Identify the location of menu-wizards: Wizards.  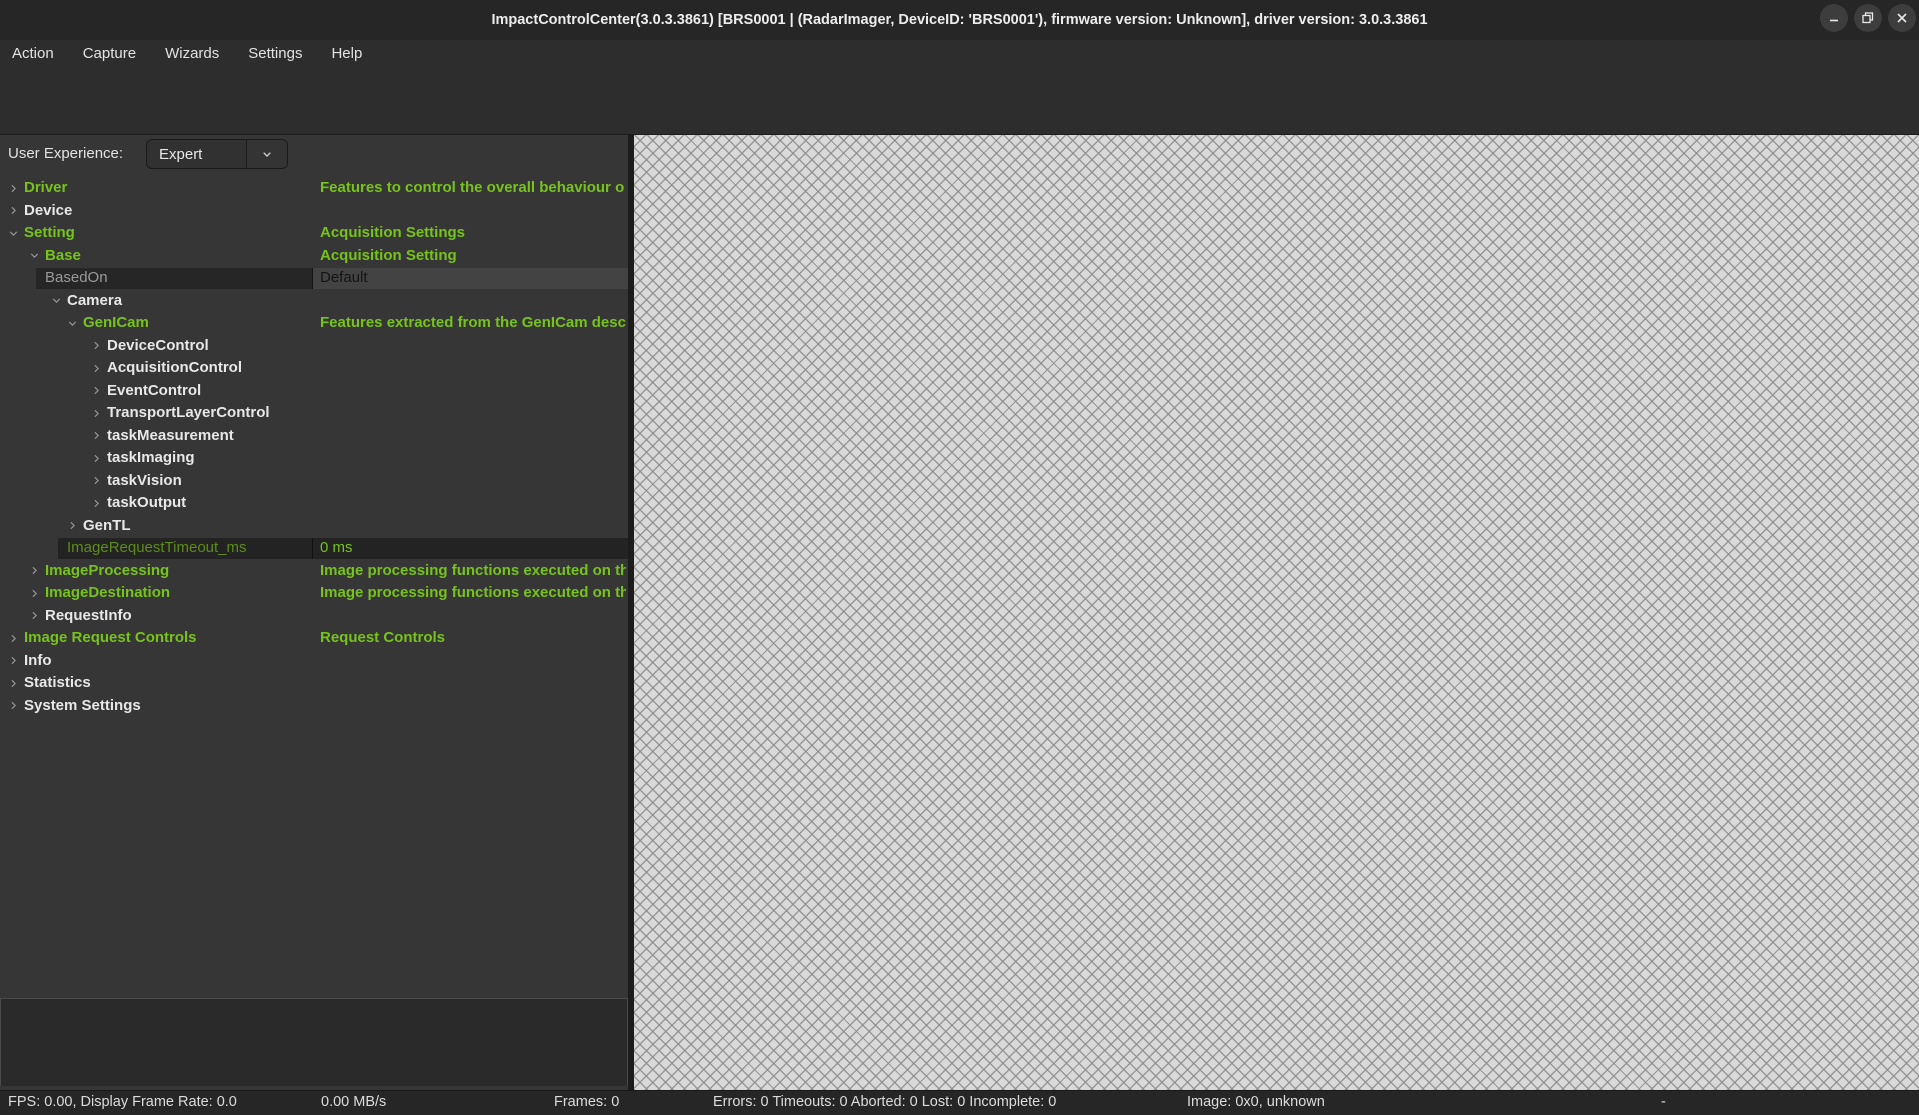
(192, 53).